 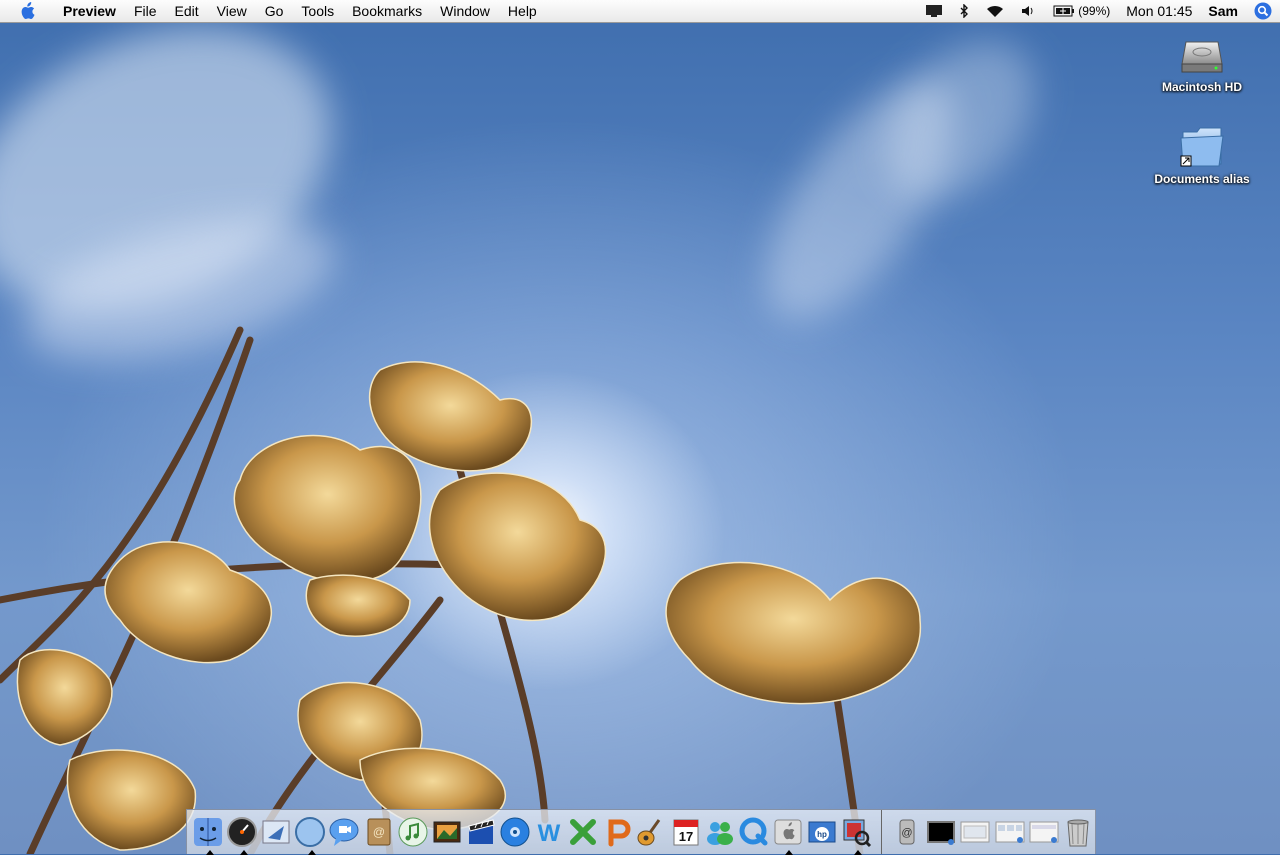 What do you see at coordinates (1159, 11) in the screenshot?
I see `menu-clock: Mon 01:45` at bounding box center [1159, 11].